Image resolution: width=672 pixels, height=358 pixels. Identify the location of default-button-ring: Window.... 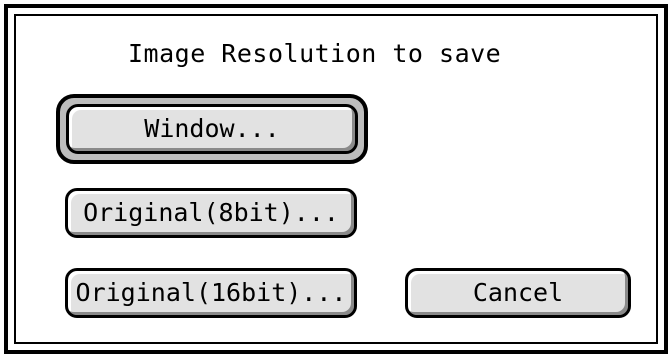
(212, 129).